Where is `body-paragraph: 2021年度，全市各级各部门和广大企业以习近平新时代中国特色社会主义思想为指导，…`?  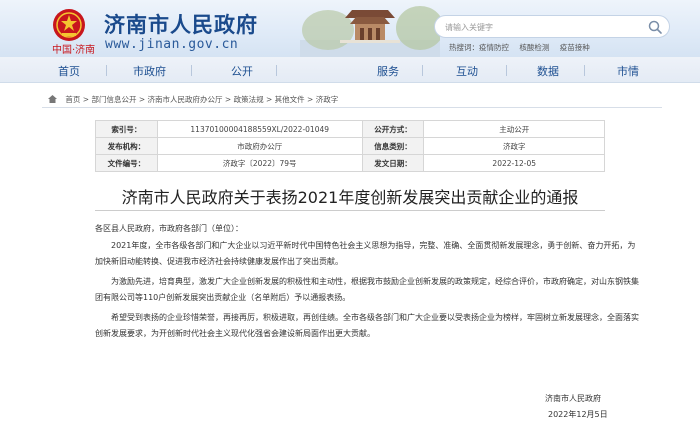 body-paragraph: 2021年度，全市各级各部门和广大企业以习近平新时代中国特色社会主义思想为指导，… is located at coordinates (365, 253).